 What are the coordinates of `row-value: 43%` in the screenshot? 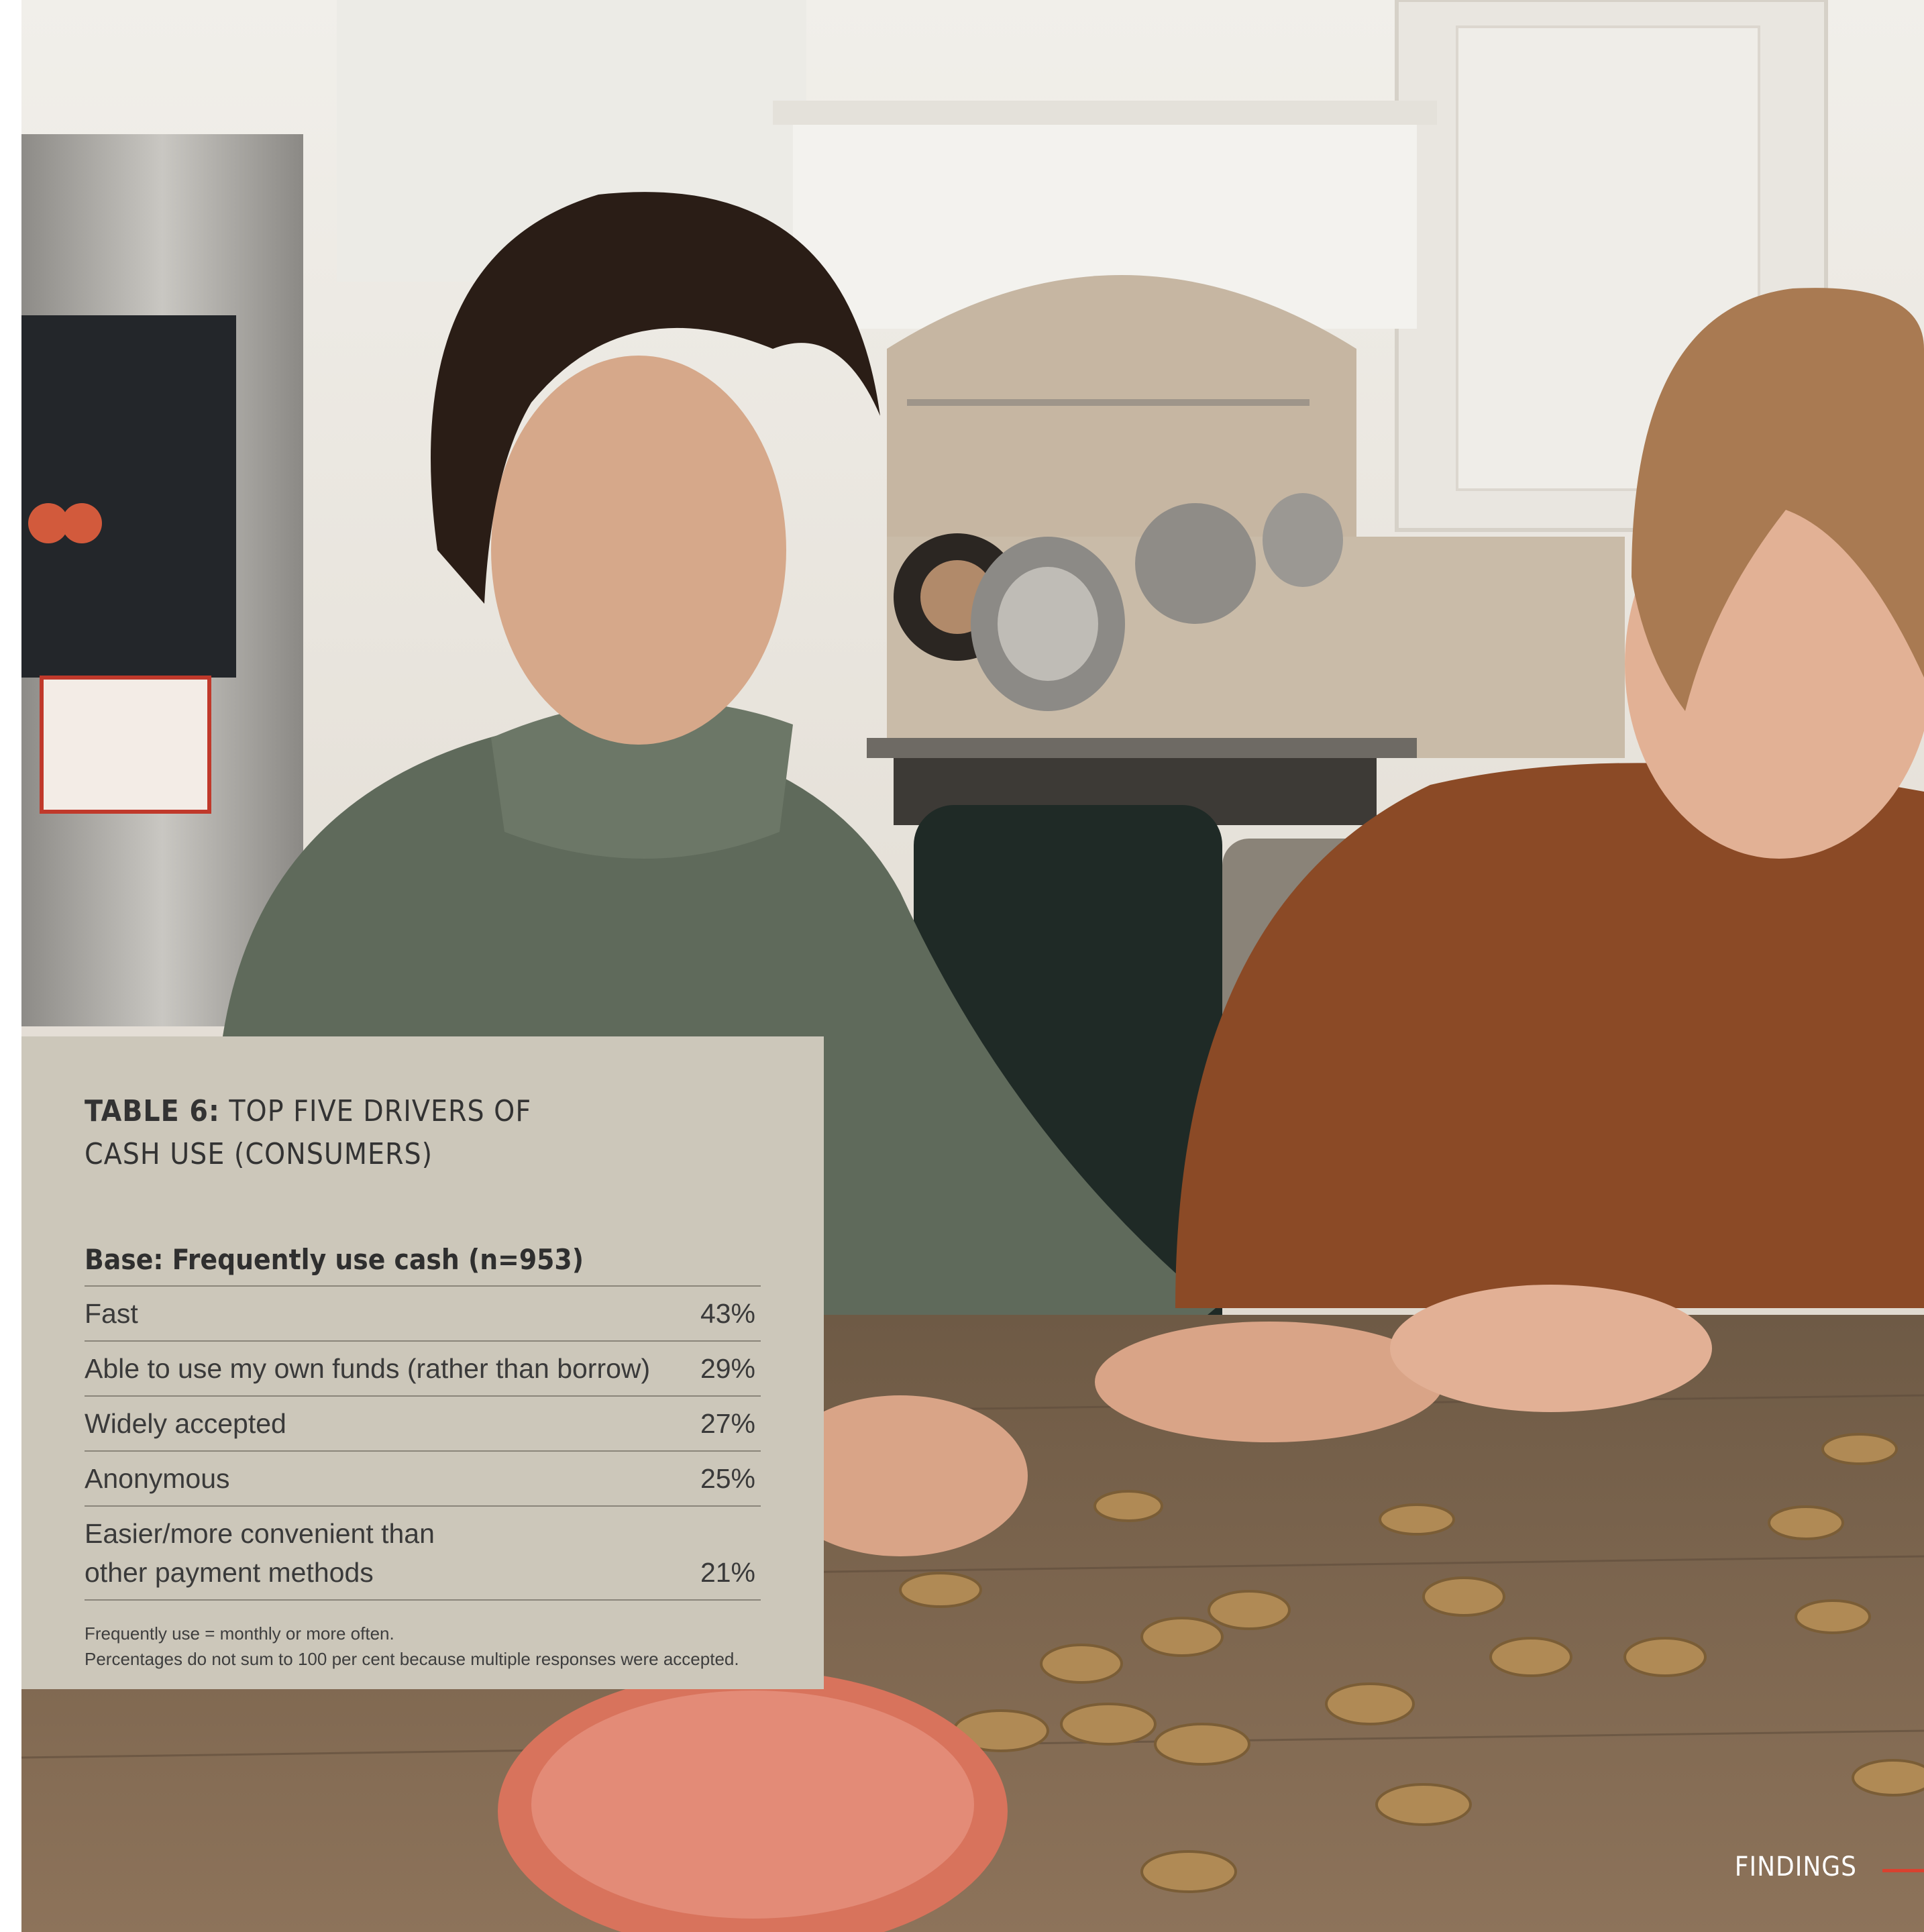 It's located at (727, 1313).